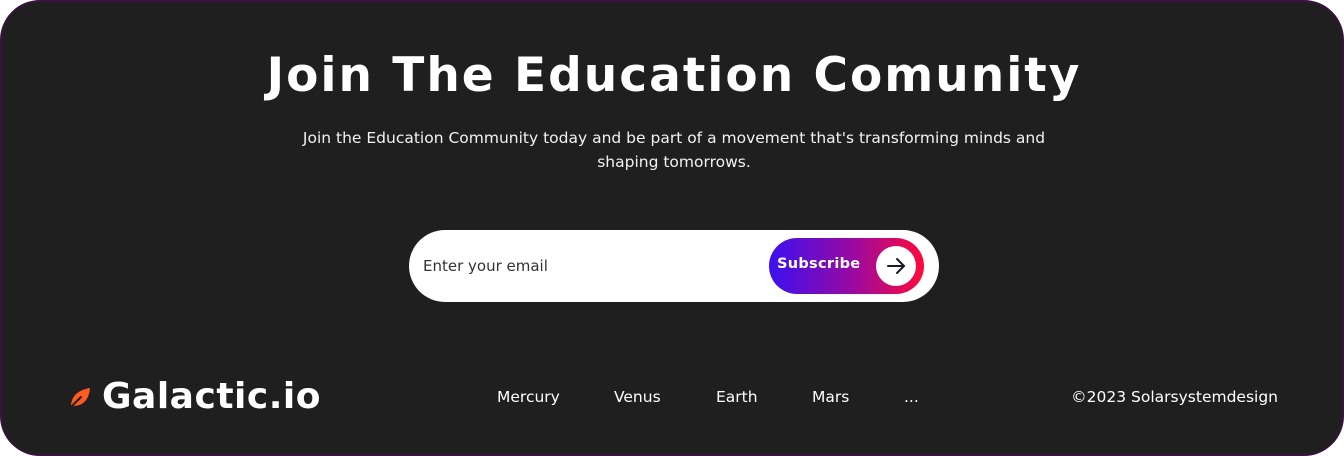 The height and width of the screenshot is (456, 1344). What do you see at coordinates (588, 266) in the screenshot?
I see `email-input` at bounding box center [588, 266].